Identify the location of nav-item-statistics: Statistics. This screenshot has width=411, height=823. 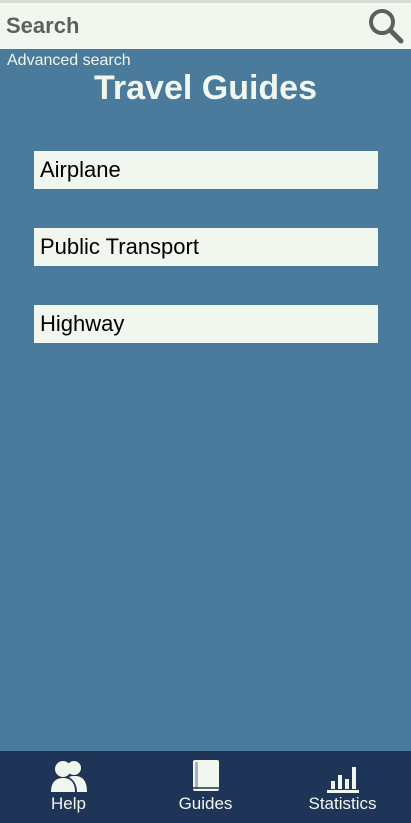
(342, 787).